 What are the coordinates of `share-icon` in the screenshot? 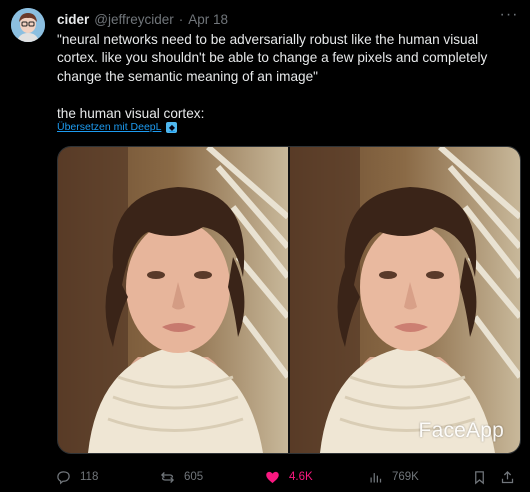 It's located at (507, 476).